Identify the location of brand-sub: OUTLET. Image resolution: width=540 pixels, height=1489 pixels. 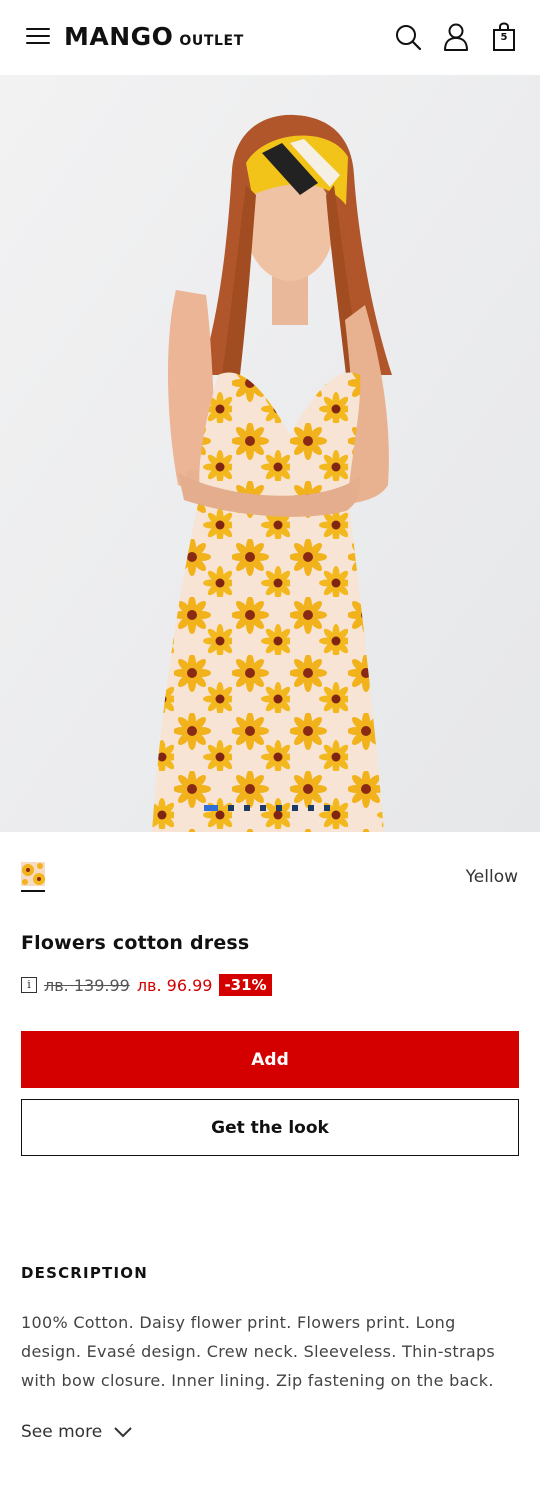
(211, 41).